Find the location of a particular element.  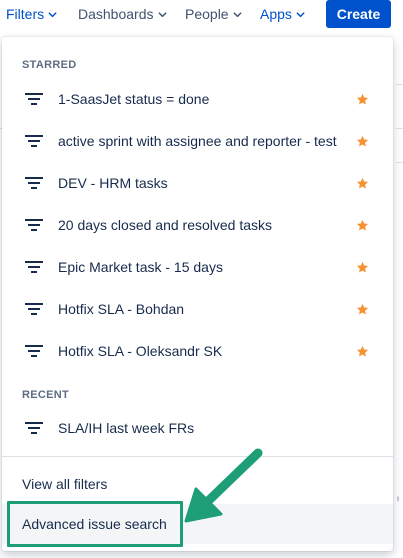

top-navigation: Filters Dashboards People Apps Create is located at coordinates (201, 14).